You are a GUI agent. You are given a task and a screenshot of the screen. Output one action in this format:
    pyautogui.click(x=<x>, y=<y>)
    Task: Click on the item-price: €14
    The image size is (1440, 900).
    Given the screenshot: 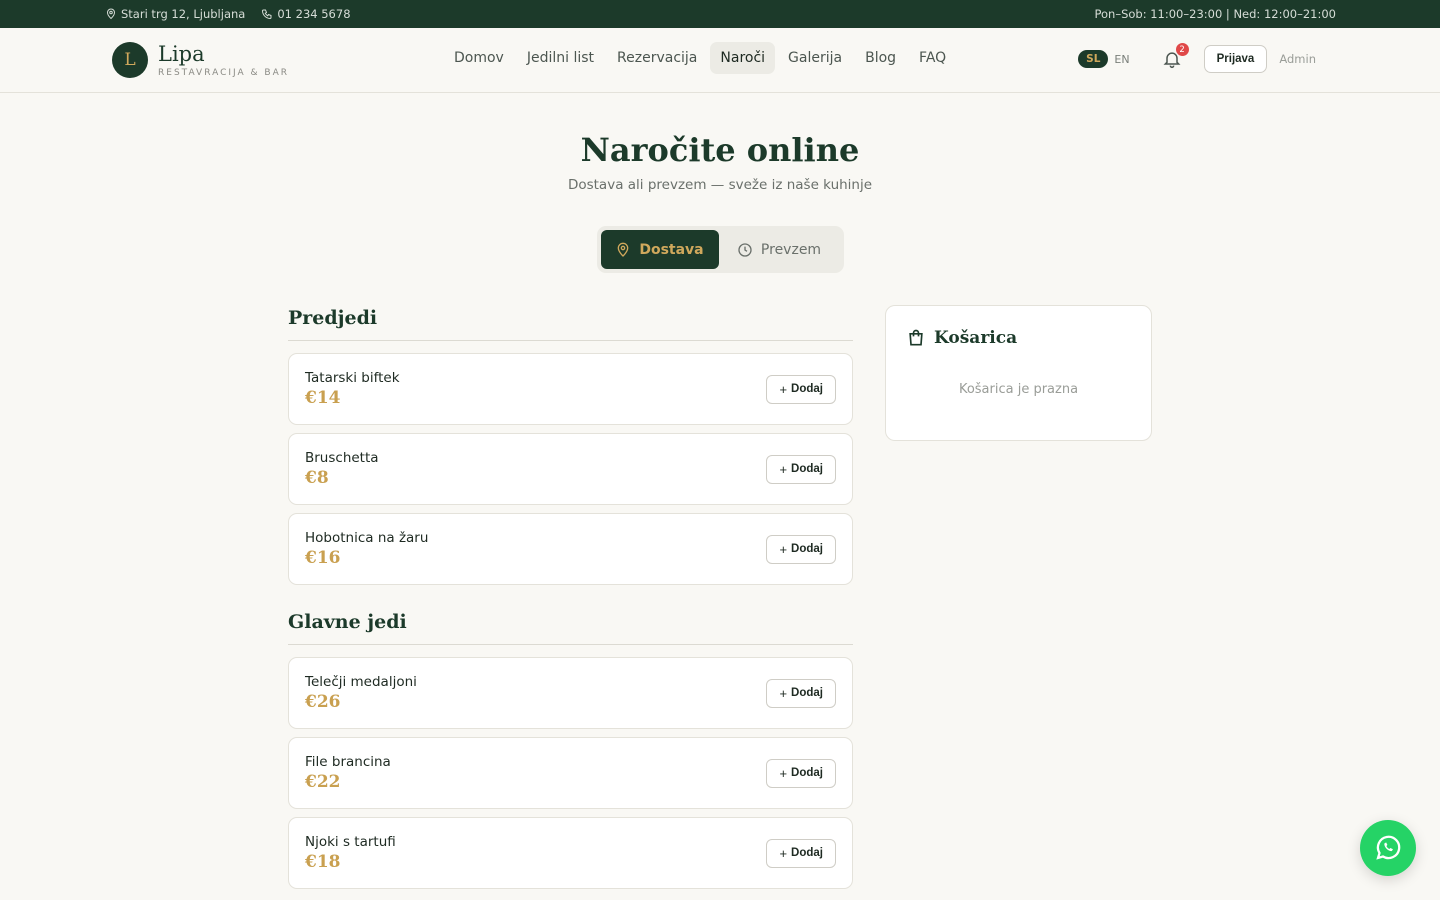 What is the action you would take?
    pyautogui.click(x=323, y=398)
    